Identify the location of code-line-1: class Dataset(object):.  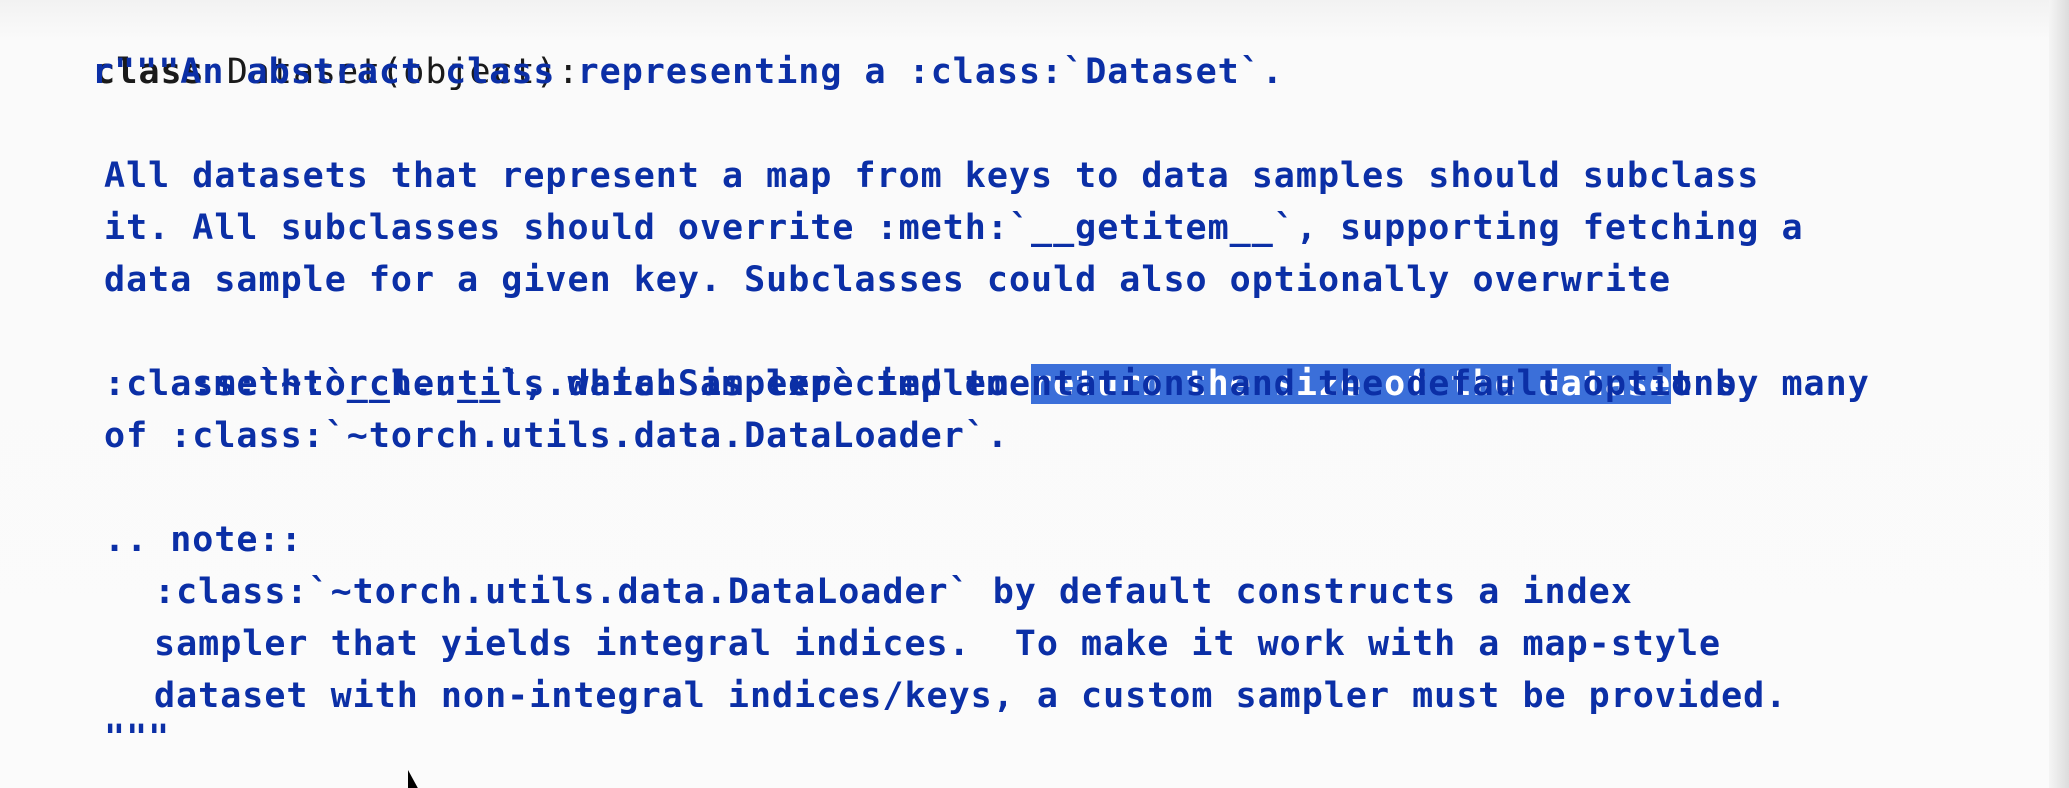
(293, 46).